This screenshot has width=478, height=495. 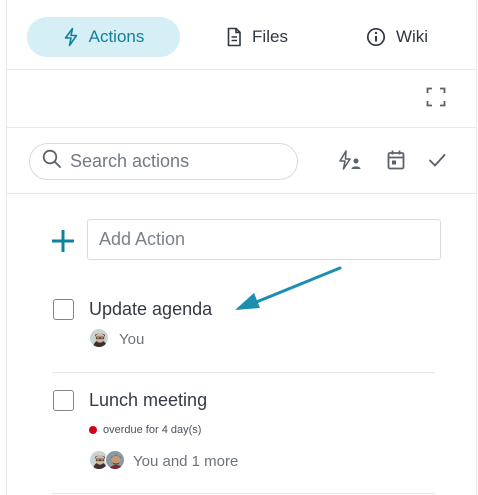 What do you see at coordinates (116, 36) in the screenshot?
I see `tab-actions-label: Actions` at bounding box center [116, 36].